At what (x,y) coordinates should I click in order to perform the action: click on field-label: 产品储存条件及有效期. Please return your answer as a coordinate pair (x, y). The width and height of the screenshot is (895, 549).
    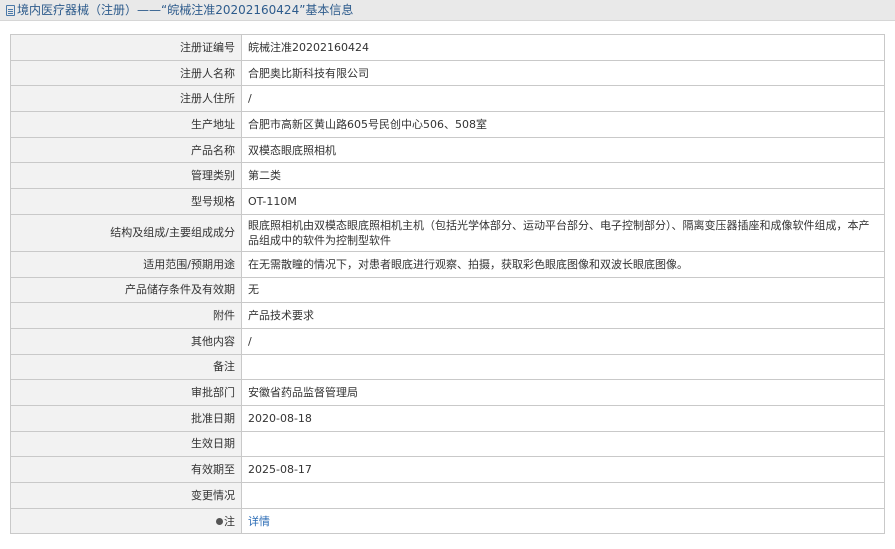
    Looking at the image, I should click on (126, 290).